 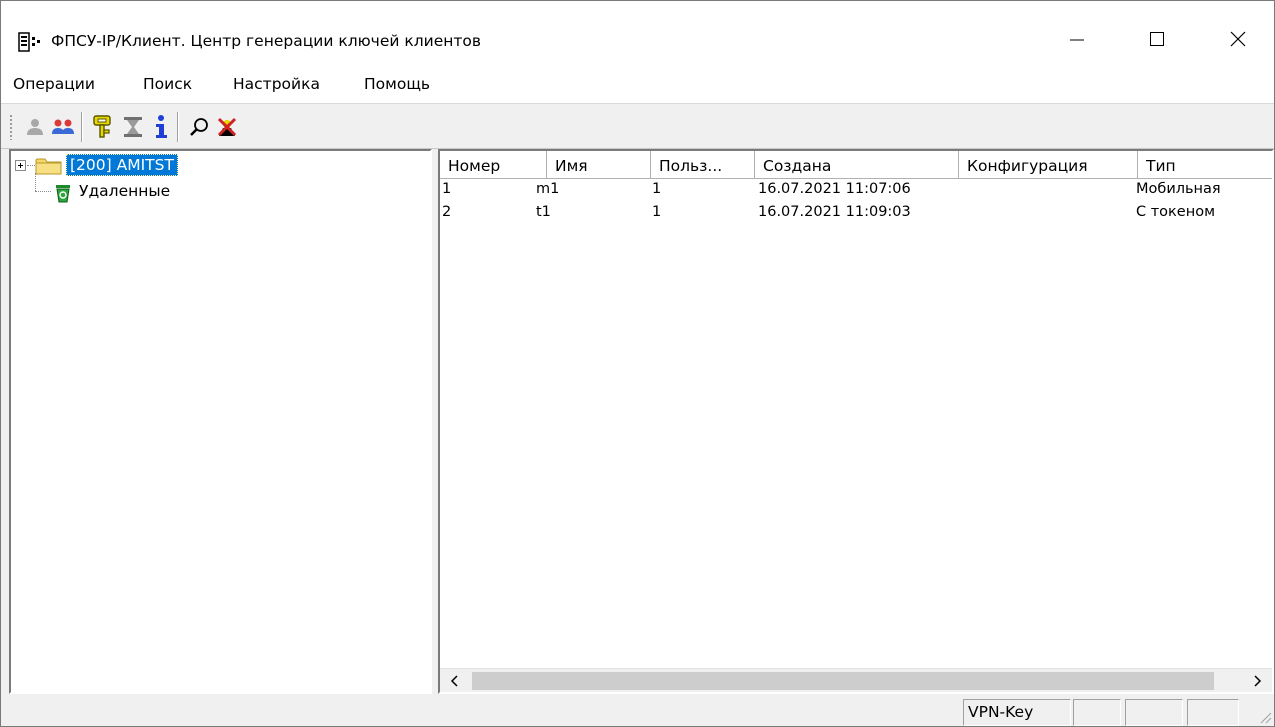 I want to click on column-type: Тип, so click(x=1205, y=165).